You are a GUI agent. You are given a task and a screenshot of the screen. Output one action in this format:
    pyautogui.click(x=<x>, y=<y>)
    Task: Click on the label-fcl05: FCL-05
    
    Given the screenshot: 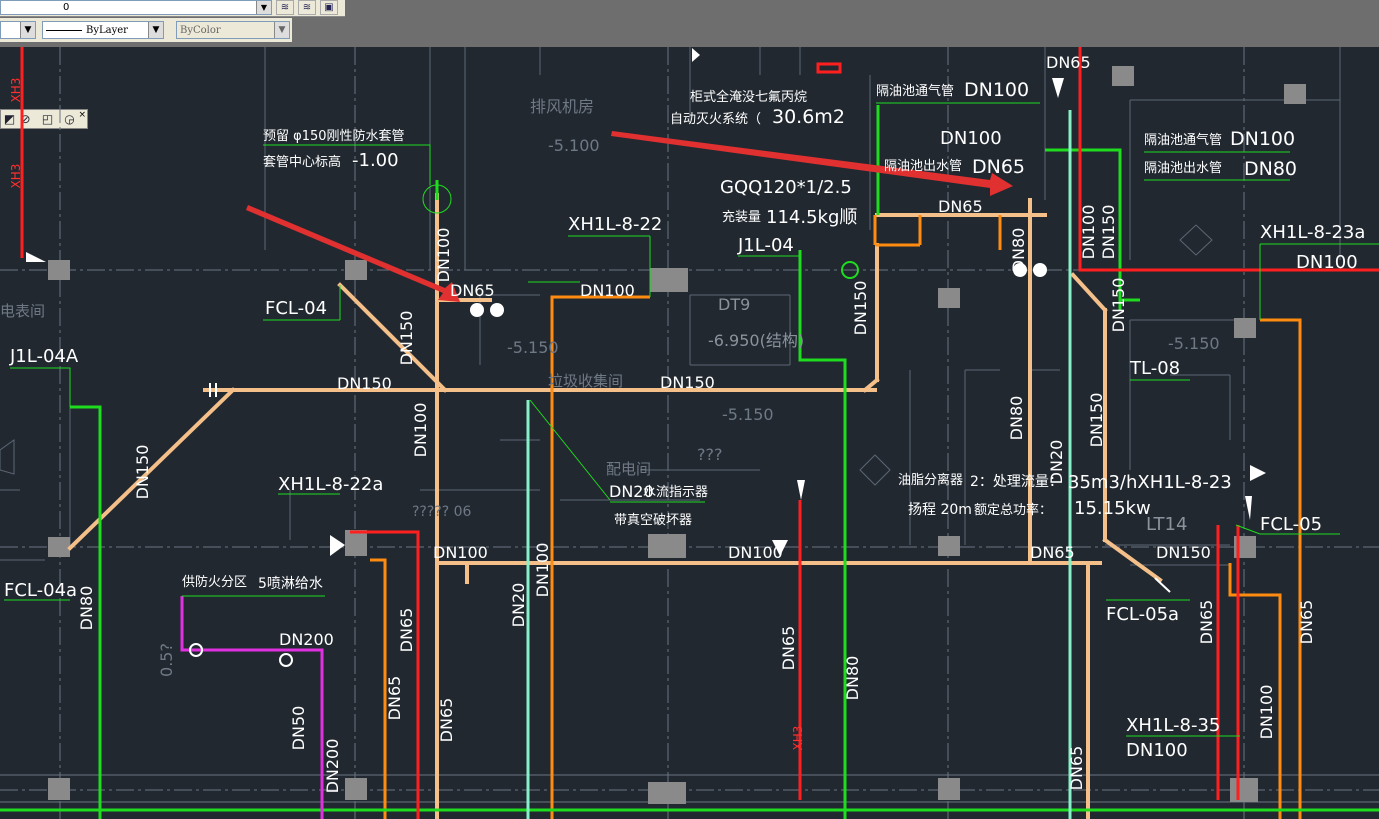 What is the action you would take?
    pyautogui.click(x=1291, y=524)
    